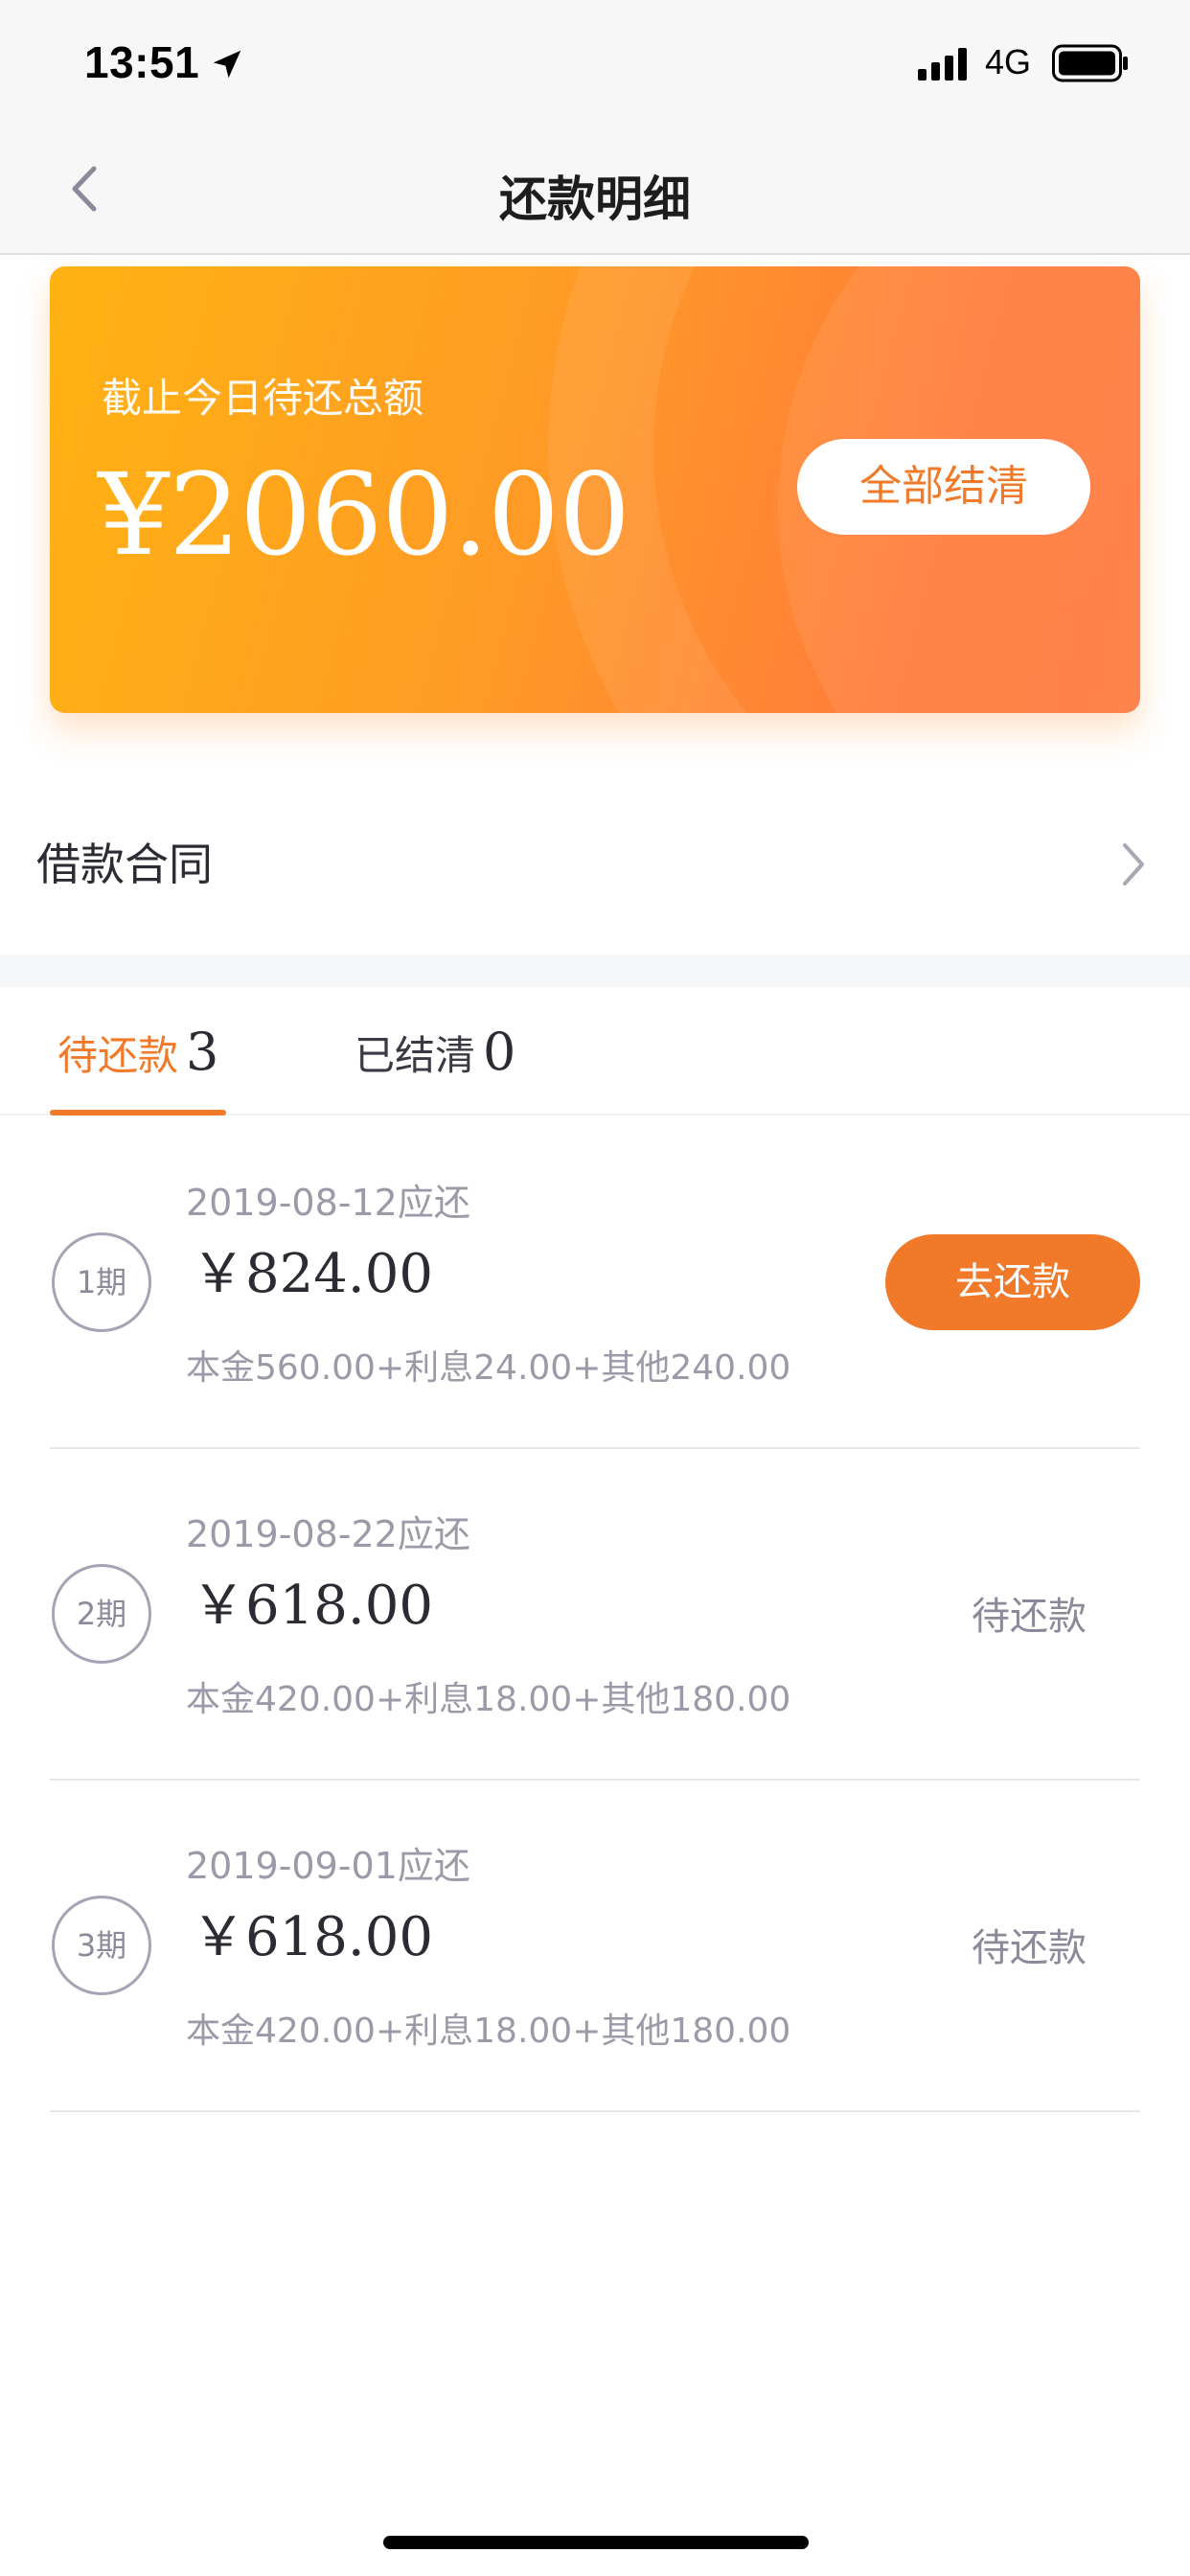  Describe the element at coordinates (227, 64) in the screenshot. I see `location-arrow-icon` at that location.